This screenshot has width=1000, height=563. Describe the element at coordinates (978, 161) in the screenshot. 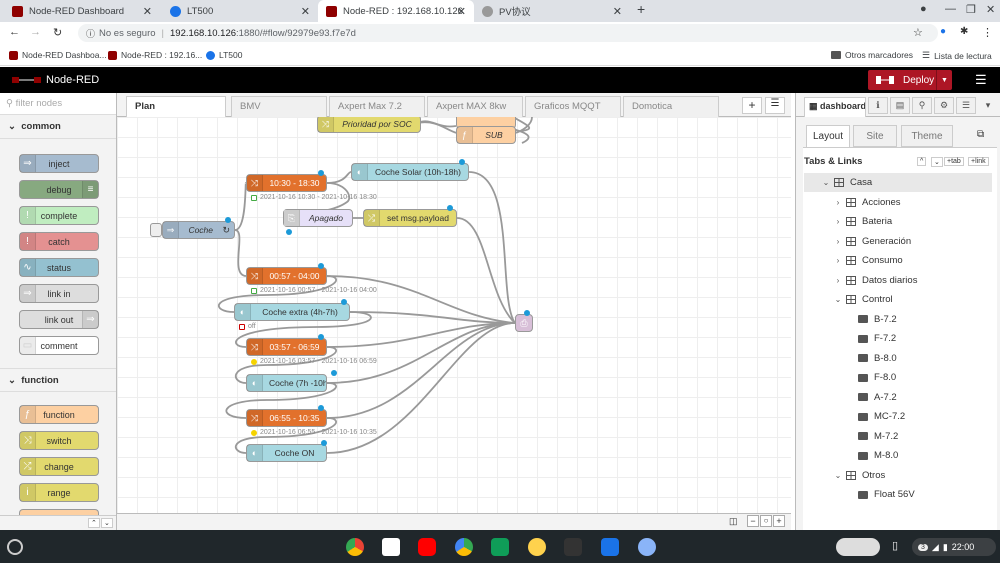

I see `add-link-button: +link` at that location.